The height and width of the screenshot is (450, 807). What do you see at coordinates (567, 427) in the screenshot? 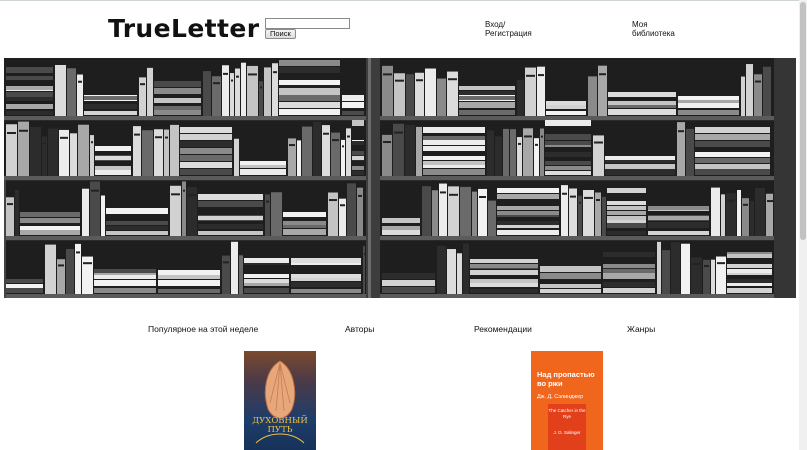
I see `book-inner-cover: The Catcher in the Rye J. D. Salinger` at bounding box center [567, 427].